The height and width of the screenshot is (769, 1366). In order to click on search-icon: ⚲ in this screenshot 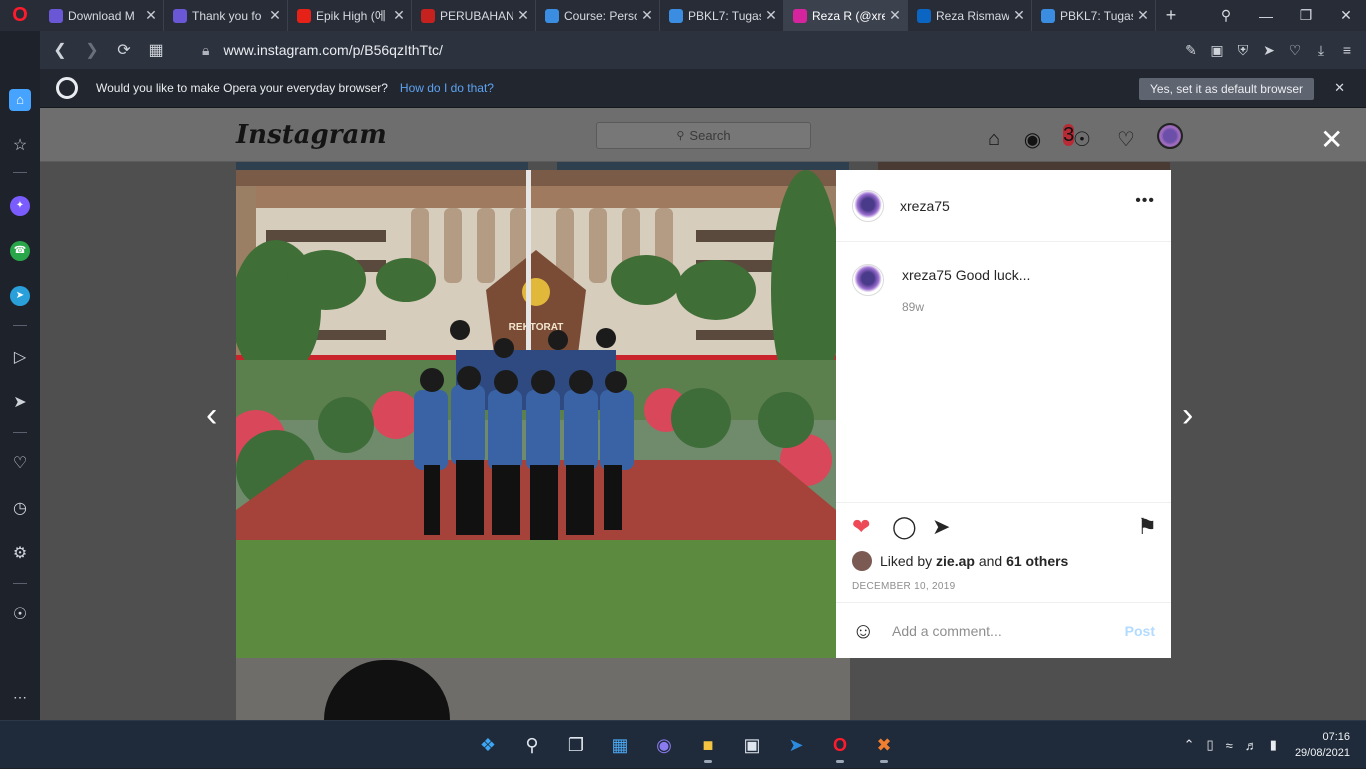, I will do `click(532, 745)`.